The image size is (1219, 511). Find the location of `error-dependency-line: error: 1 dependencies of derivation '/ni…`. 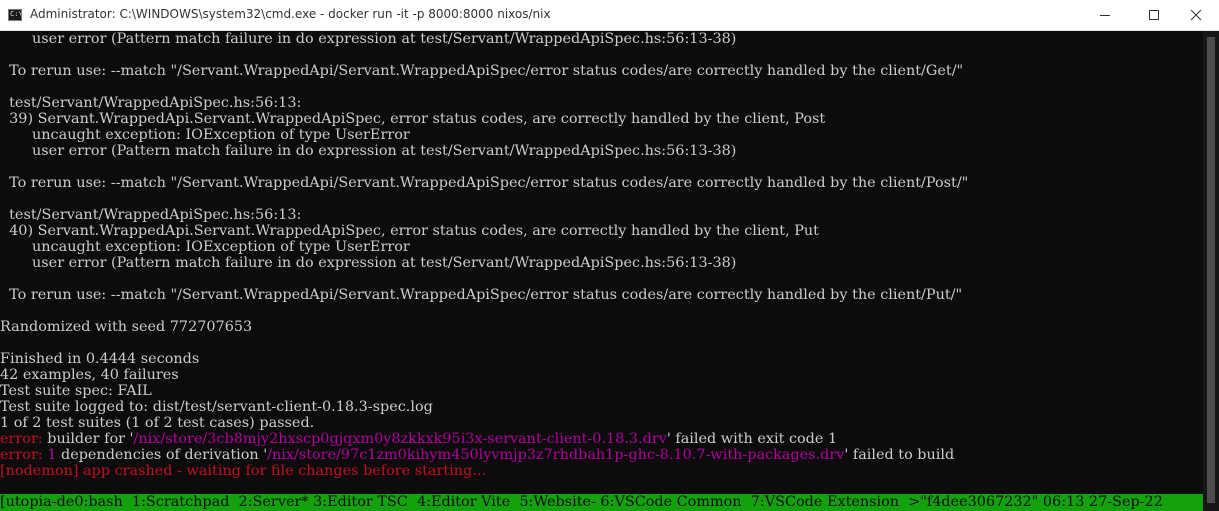

error-dependency-line: error: 1 dependencies of derivation '/ni… is located at coordinates (601, 455).